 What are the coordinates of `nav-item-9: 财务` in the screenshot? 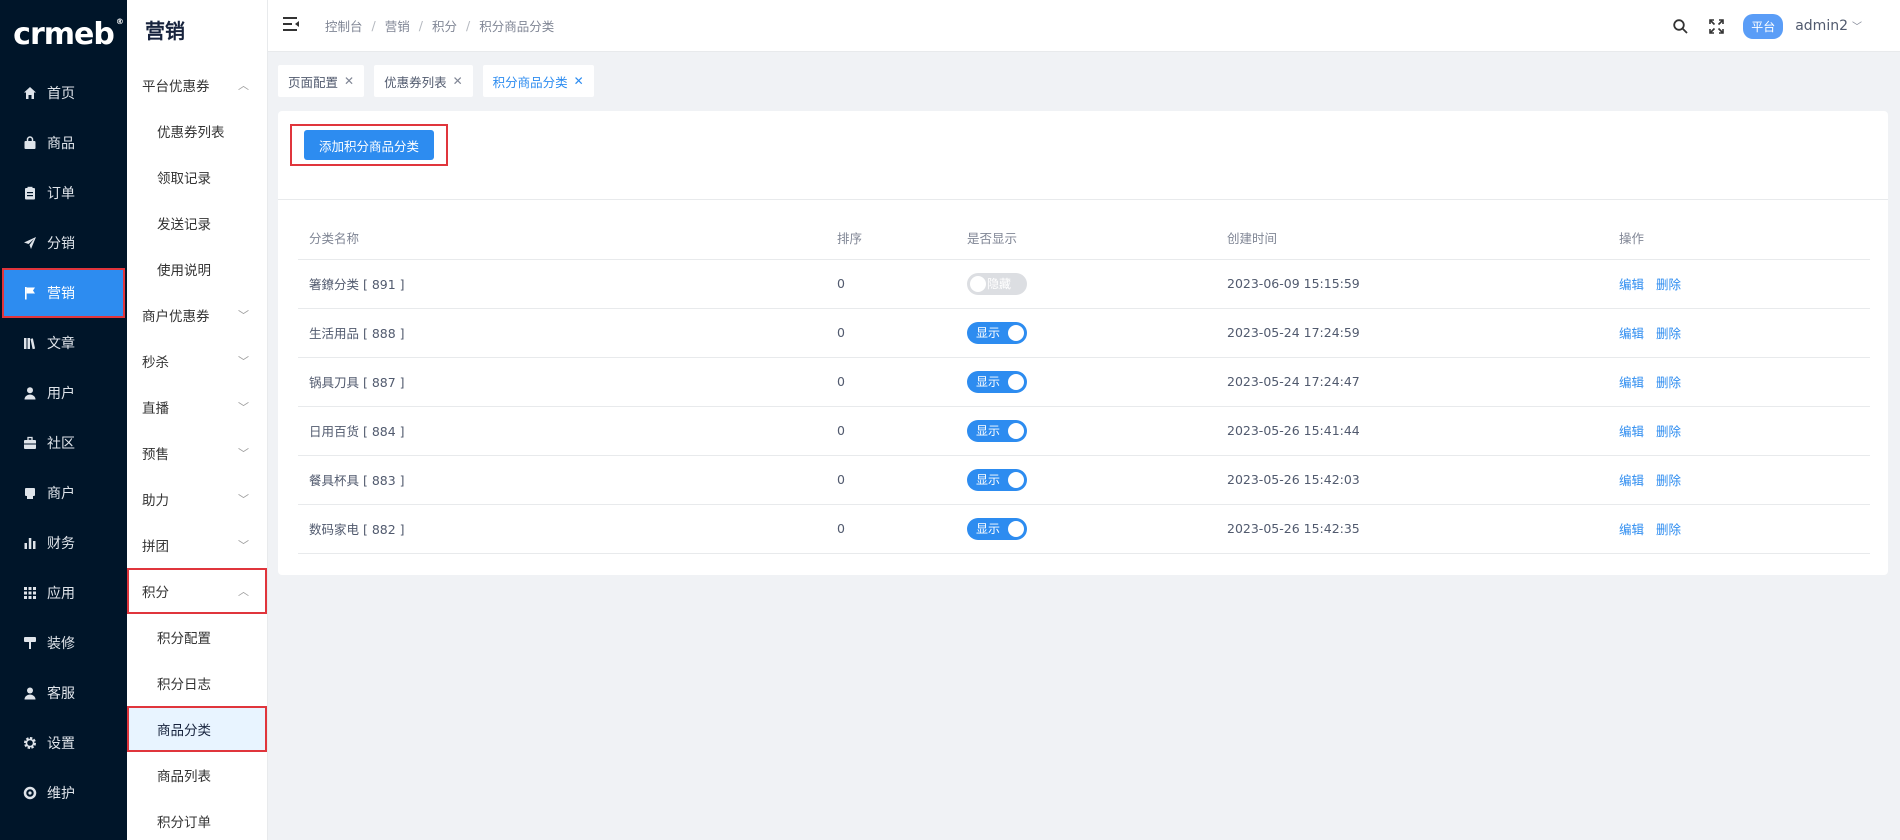 It's located at (63, 543).